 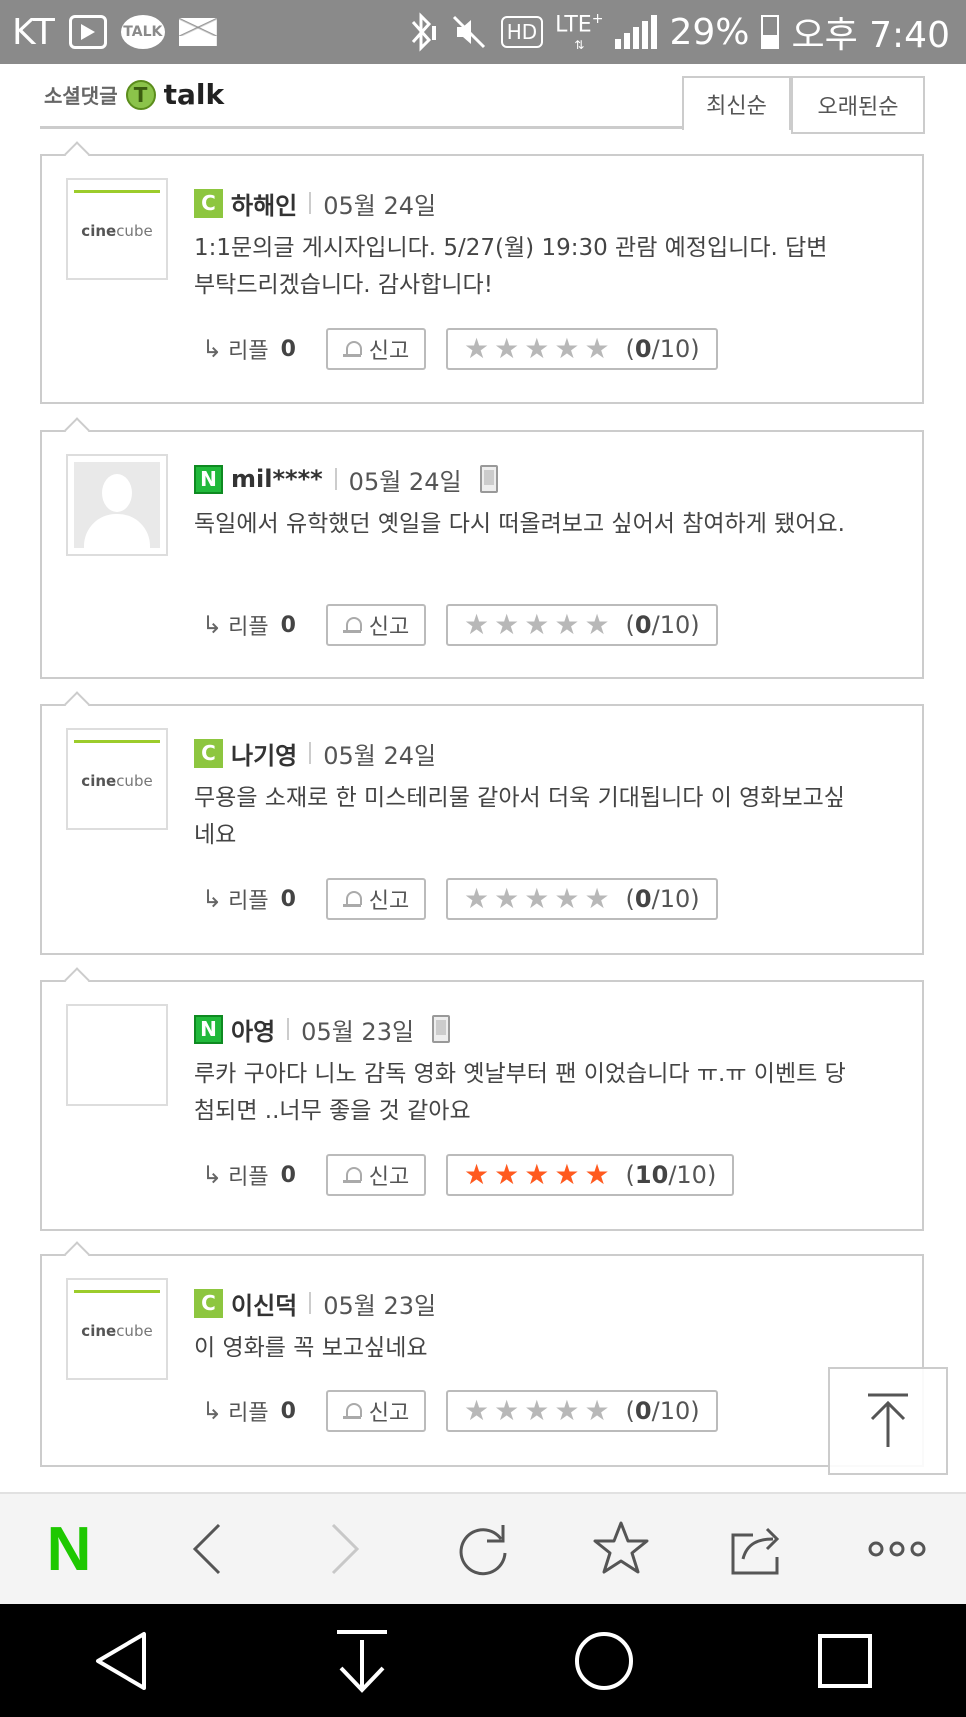 I want to click on comment-date: 05월 24일, so click(x=380, y=205).